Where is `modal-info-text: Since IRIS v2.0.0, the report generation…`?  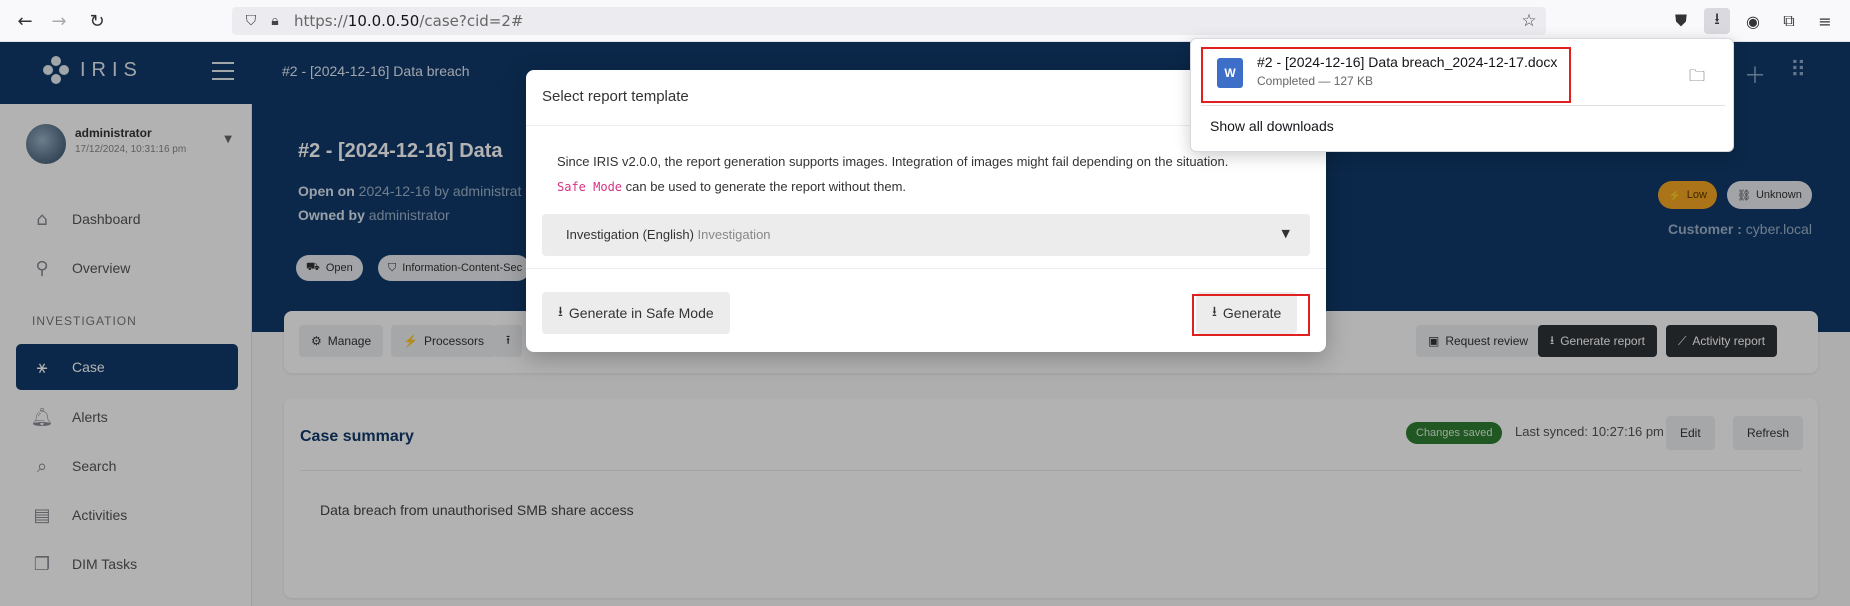 modal-info-text: Since IRIS v2.0.0, the report generation… is located at coordinates (893, 174).